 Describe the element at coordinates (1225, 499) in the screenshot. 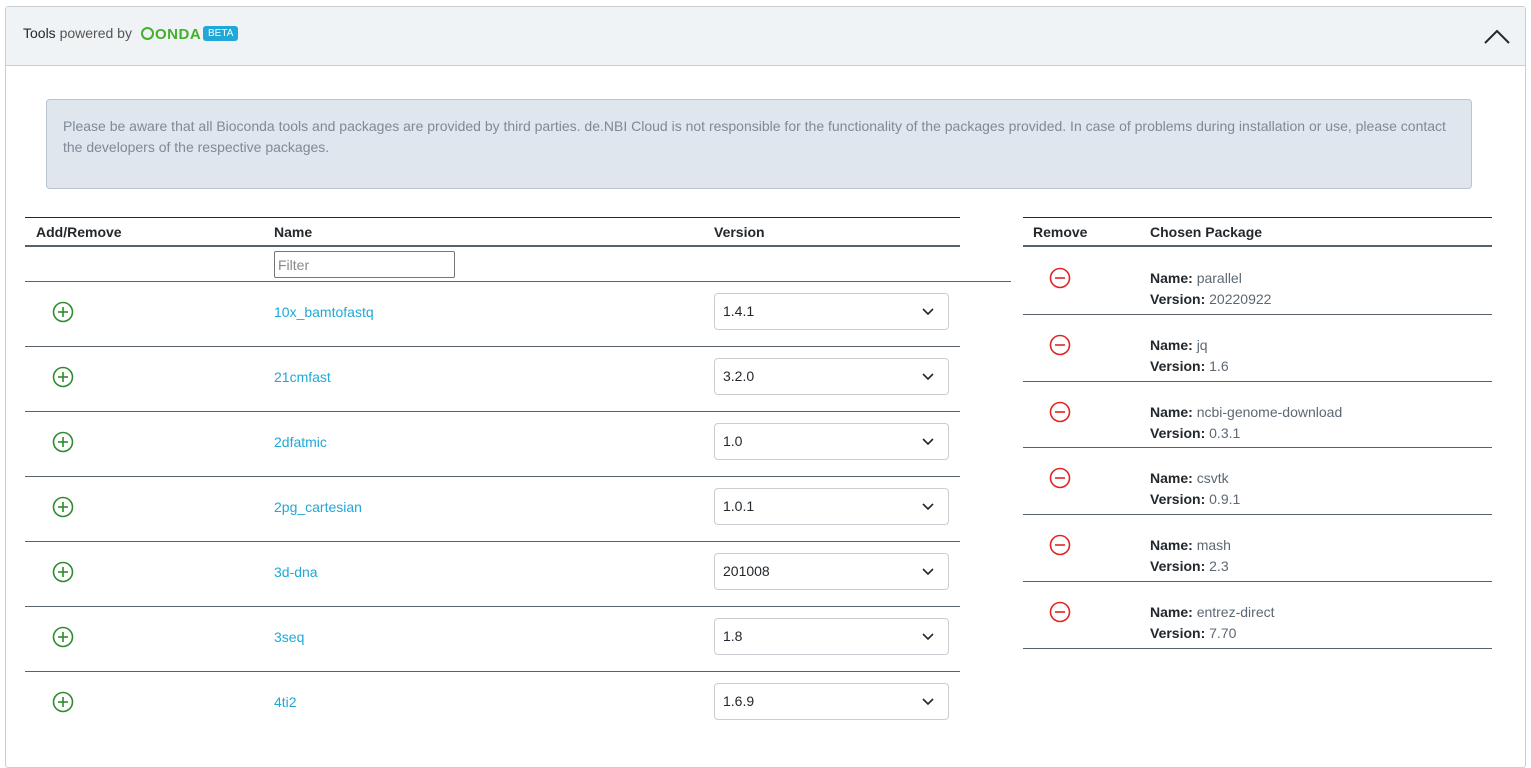

I see `version-value: 0.9.1` at that location.